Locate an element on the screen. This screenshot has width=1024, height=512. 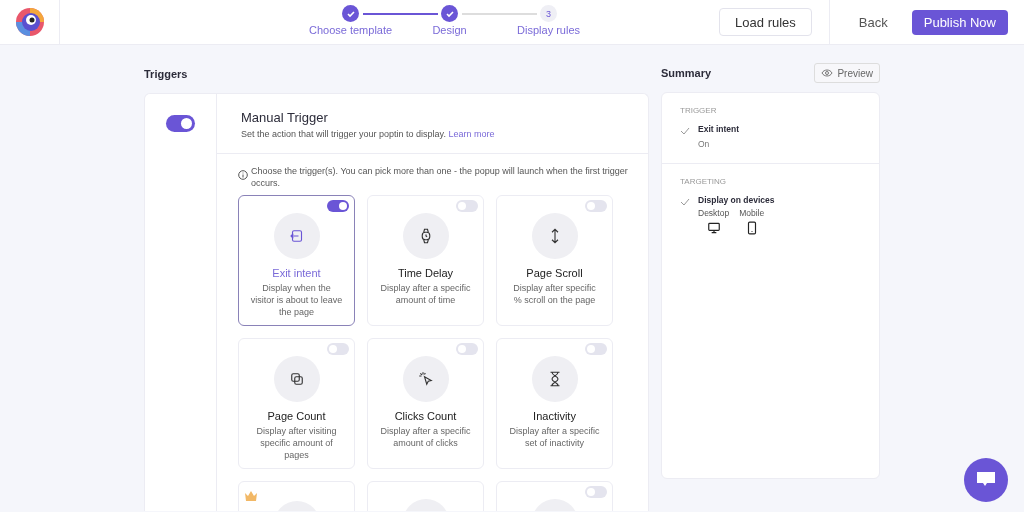
device-label: Desktop is located at coordinates (714, 213).